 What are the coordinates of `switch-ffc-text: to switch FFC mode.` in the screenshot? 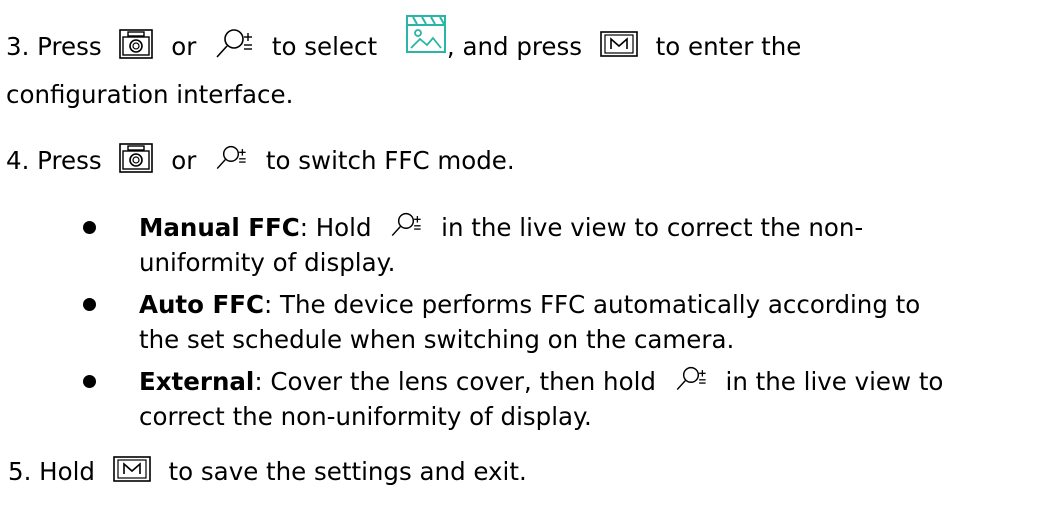 It's located at (390, 160).